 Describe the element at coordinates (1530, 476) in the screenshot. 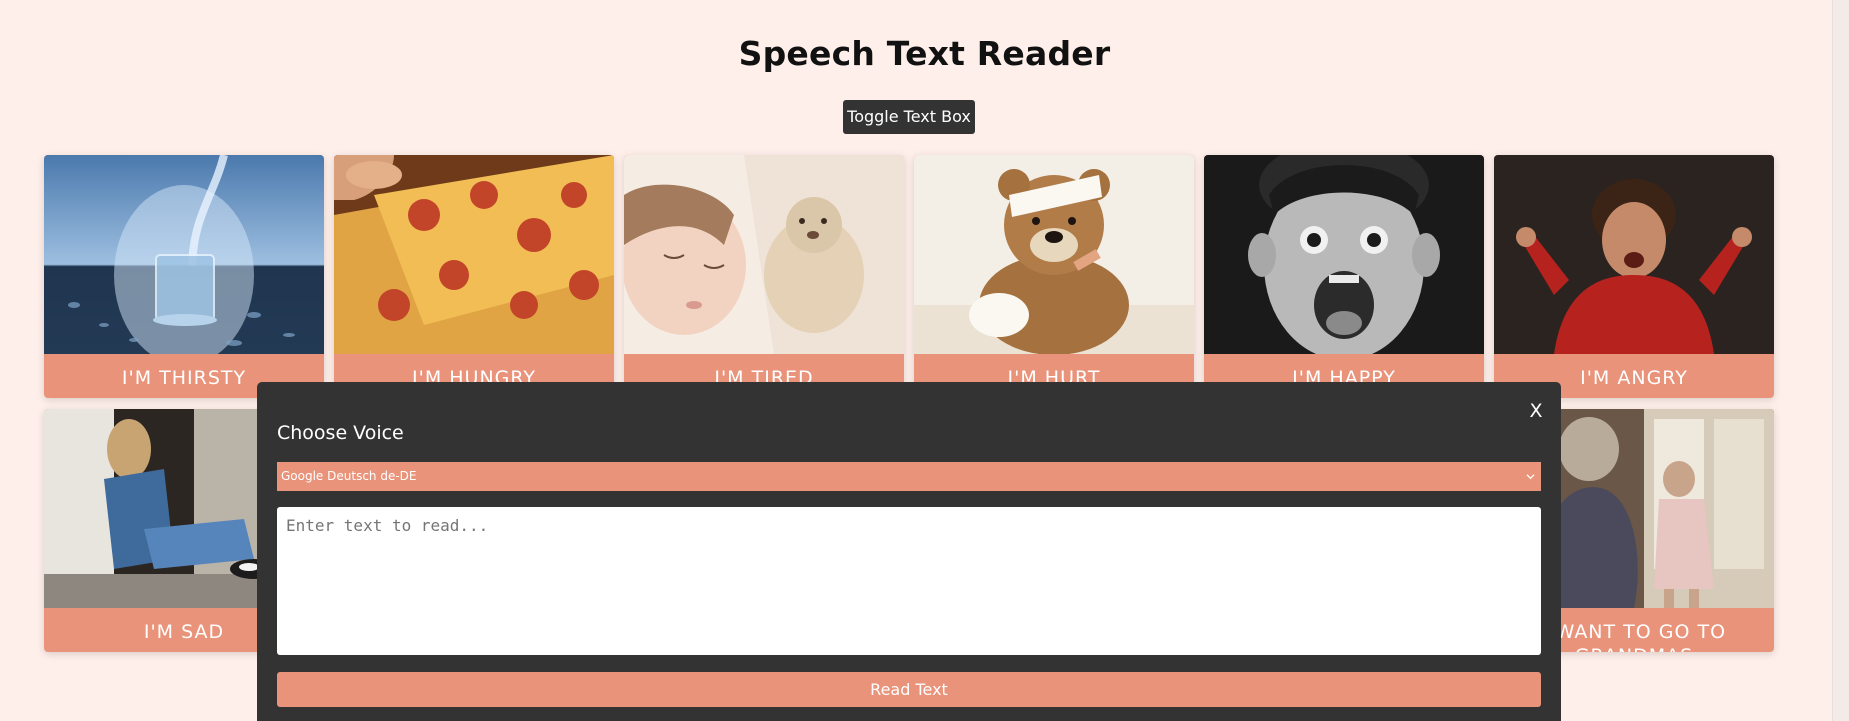

I see `chevron-down-icon` at that location.